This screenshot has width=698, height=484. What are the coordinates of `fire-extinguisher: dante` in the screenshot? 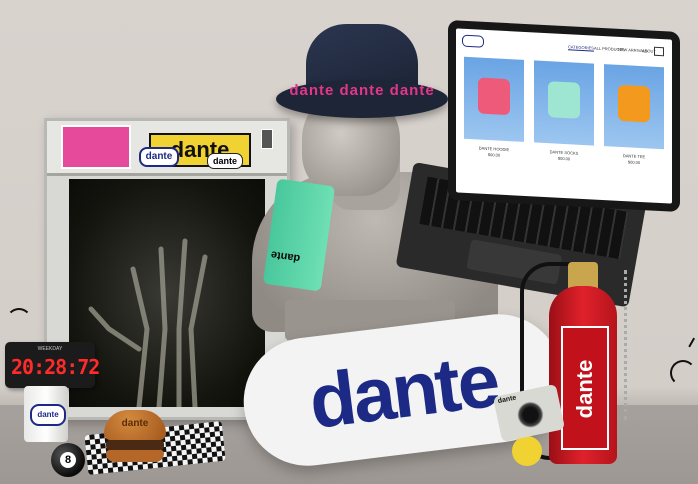 It's located at (583, 375).